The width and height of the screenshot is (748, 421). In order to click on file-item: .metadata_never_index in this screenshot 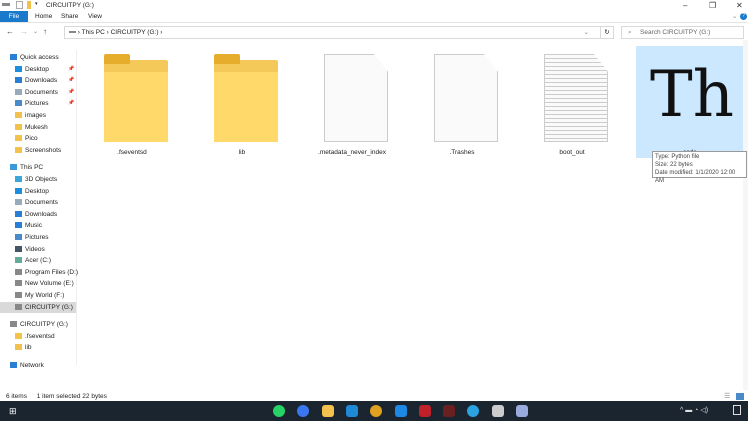, I will do `click(352, 102)`.